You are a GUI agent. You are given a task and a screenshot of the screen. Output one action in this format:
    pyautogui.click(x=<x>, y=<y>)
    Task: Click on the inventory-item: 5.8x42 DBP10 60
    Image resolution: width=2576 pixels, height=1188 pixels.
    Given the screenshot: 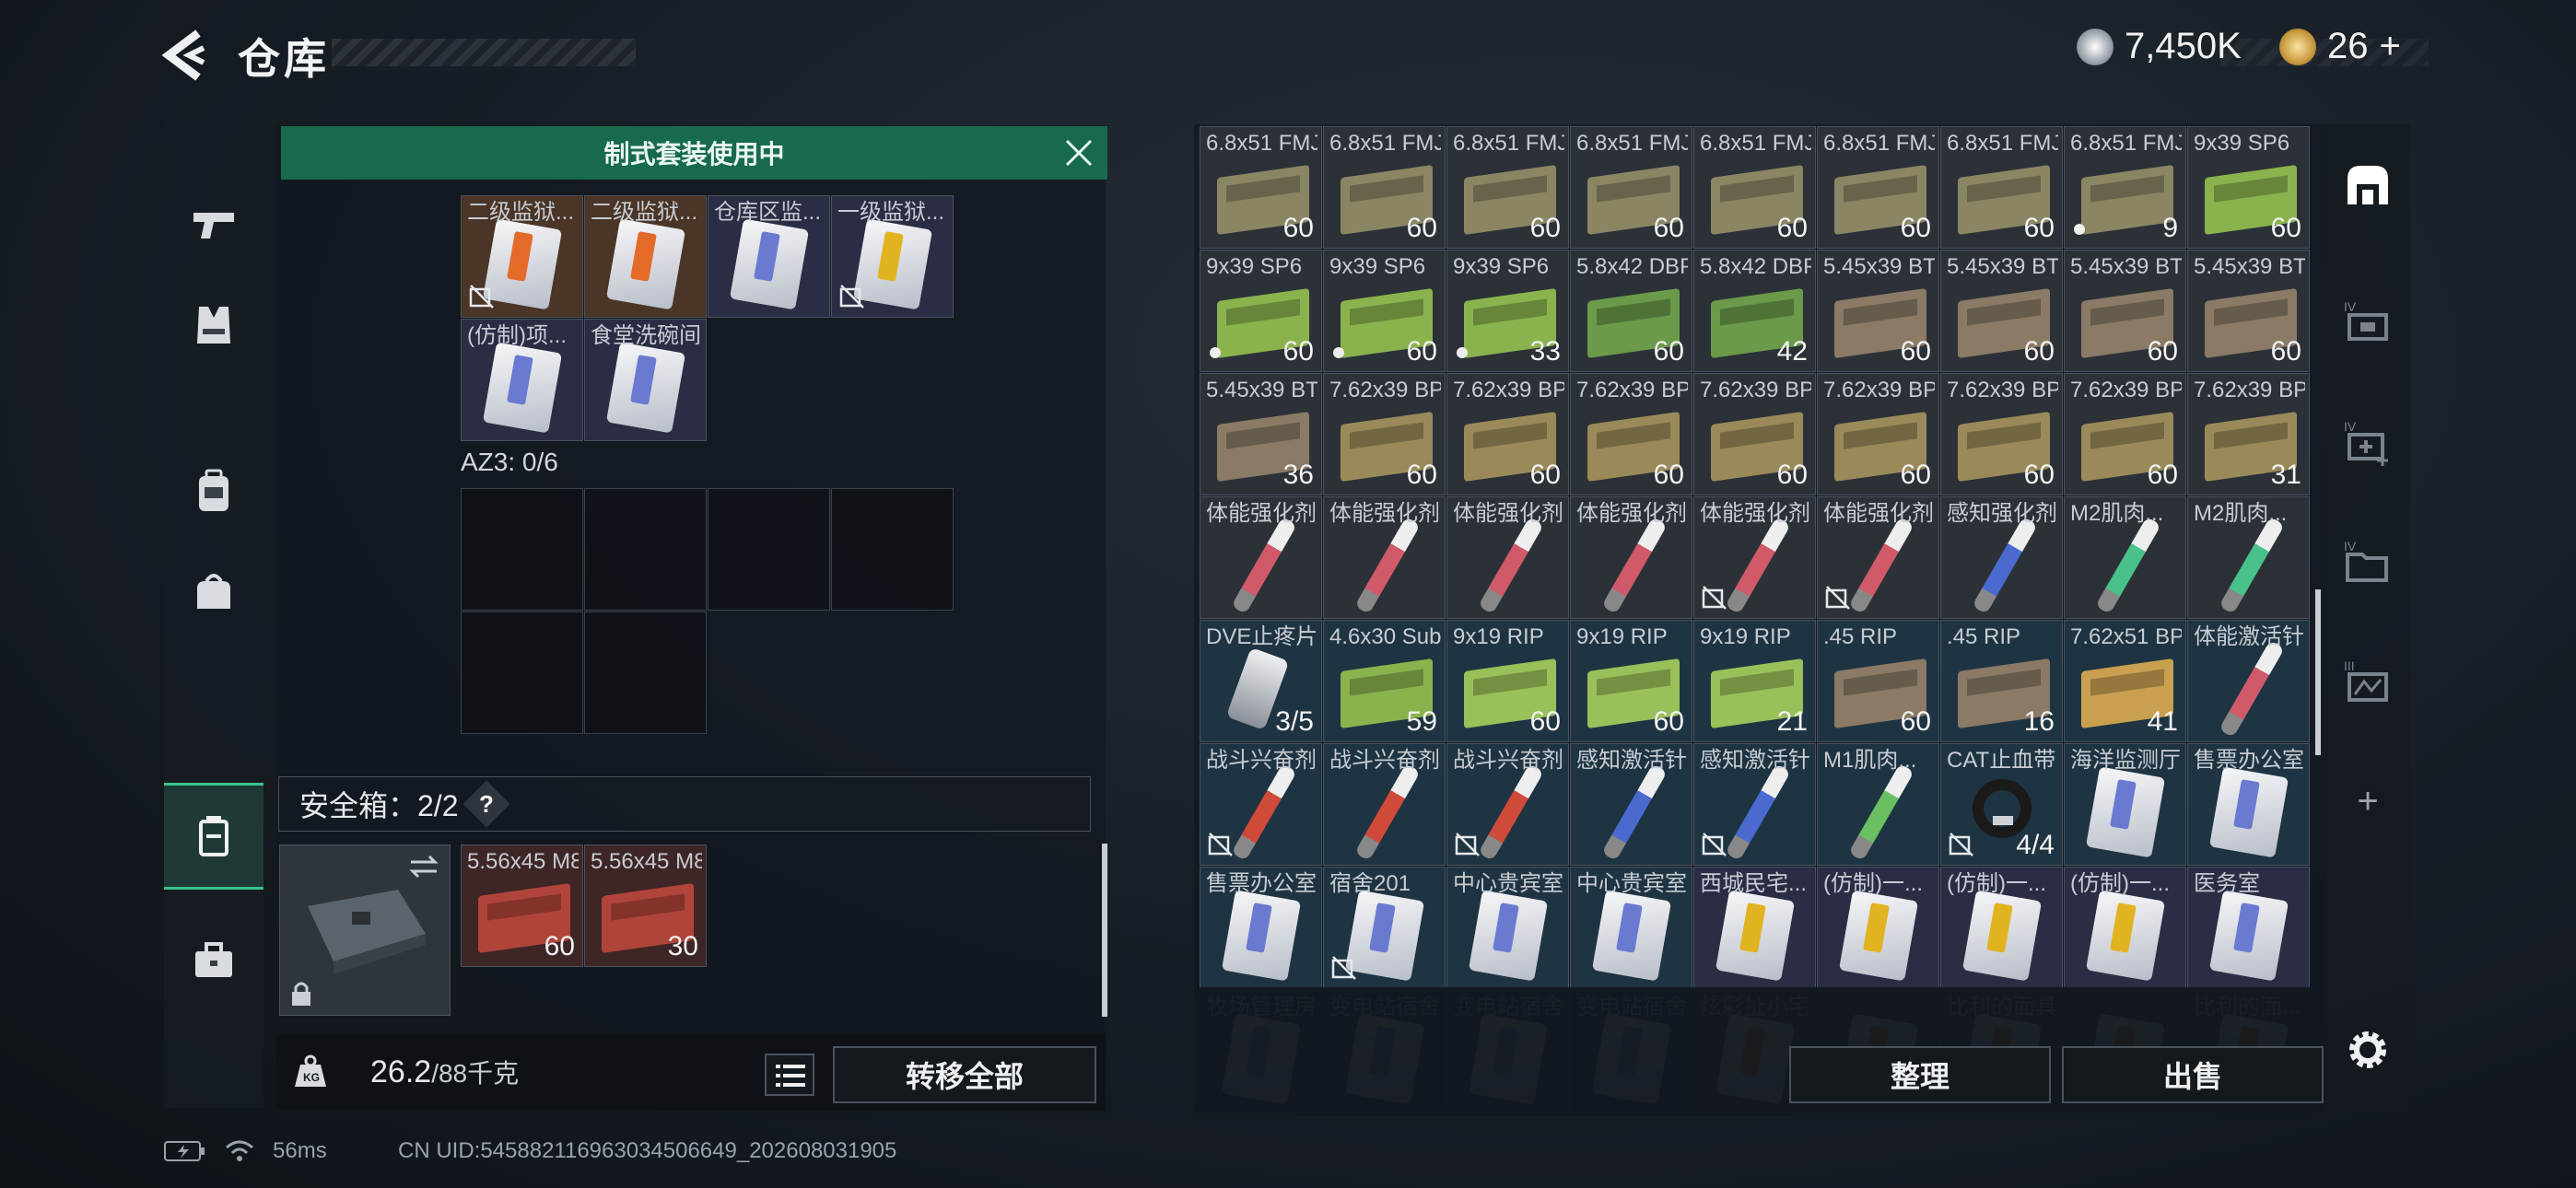 What is the action you would take?
    pyautogui.click(x=1631, y=311)
    